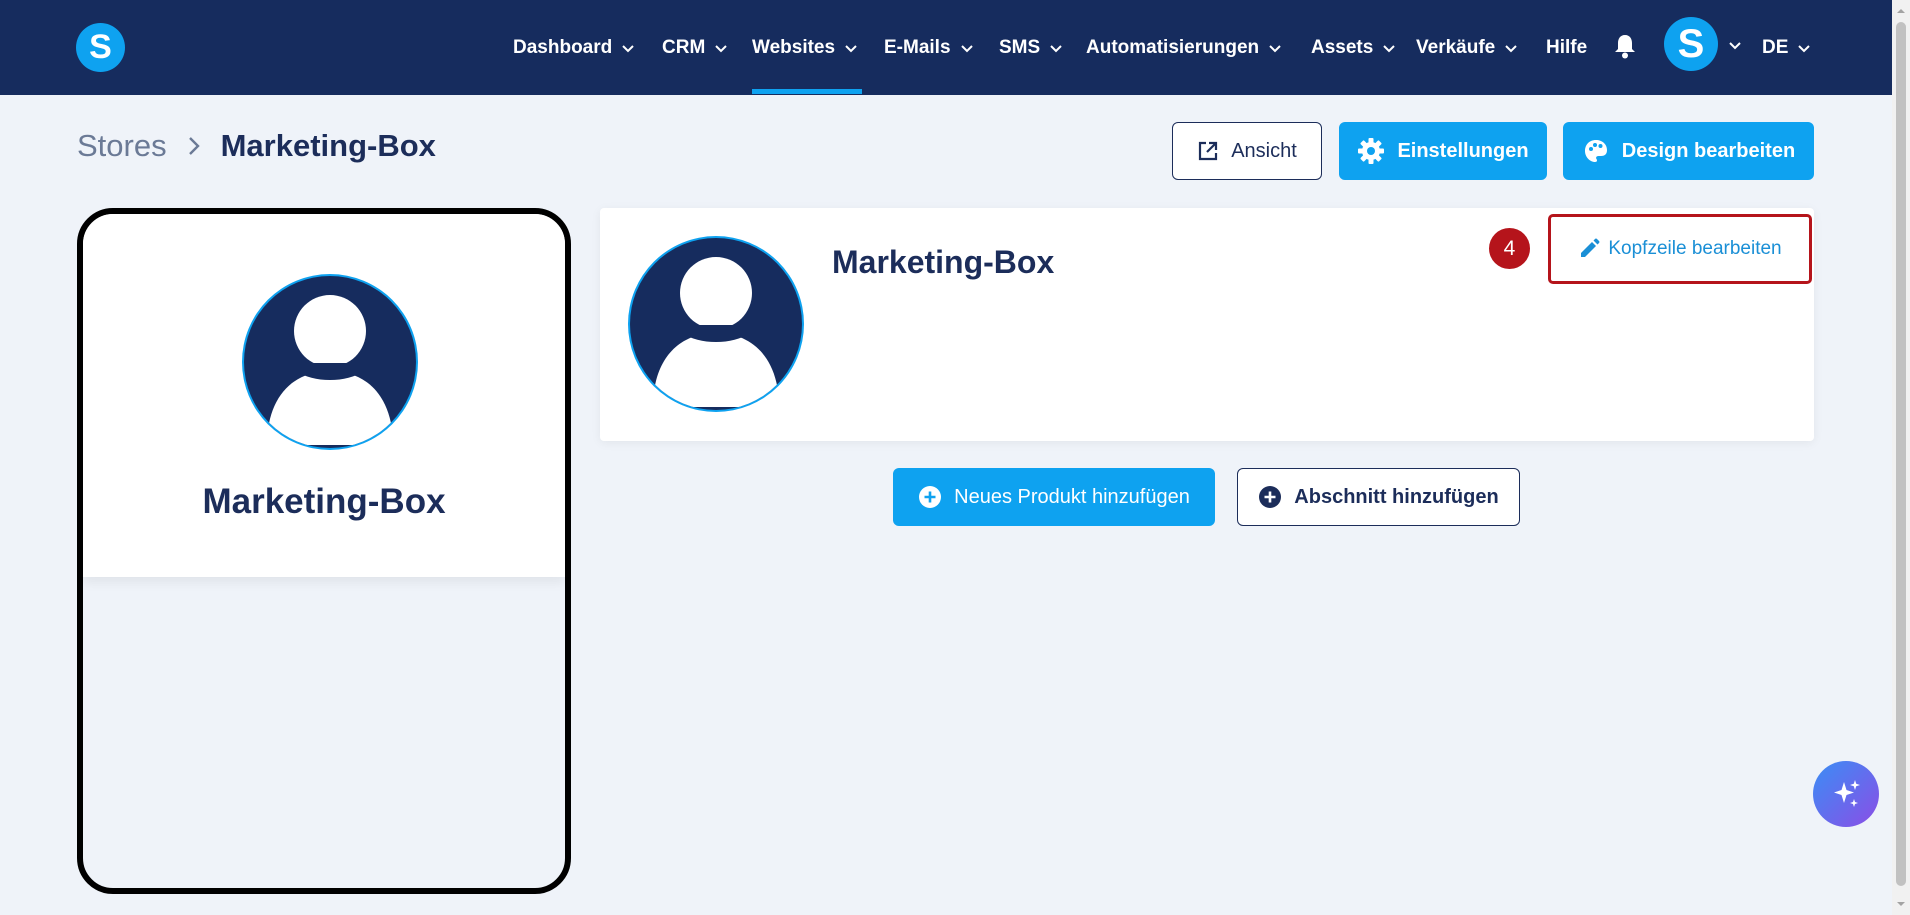 The image size is (1910, 915). What do you see at coordinates (1456, 47) in the screenshot?
I see `nav-item-label: Verkäufe` at bounding box center [1456, 47].